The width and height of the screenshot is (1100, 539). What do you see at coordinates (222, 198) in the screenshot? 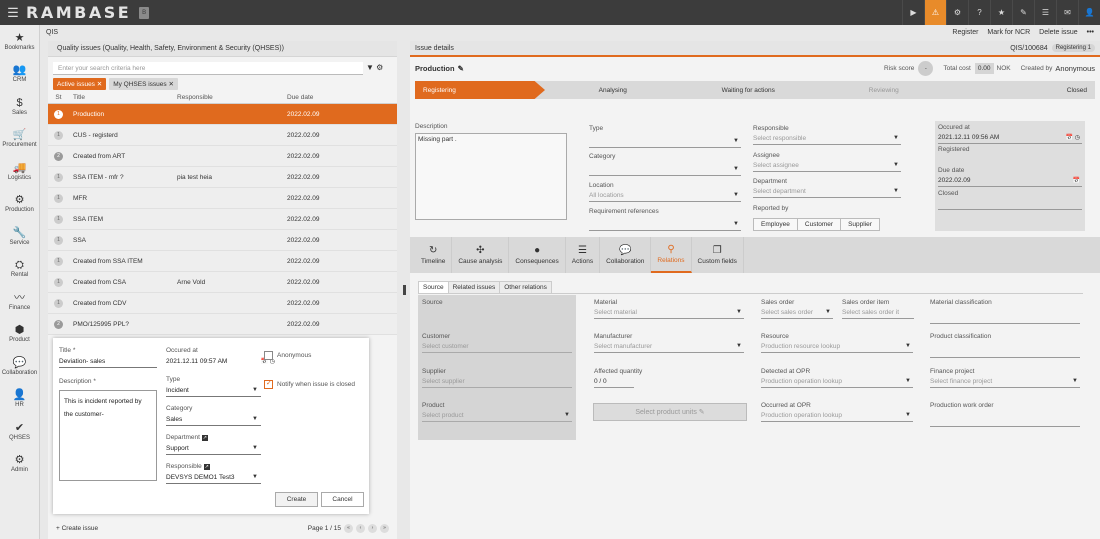
I see `table-row: 1 MFR 2022.02.09` at bounding box center [222, 198].